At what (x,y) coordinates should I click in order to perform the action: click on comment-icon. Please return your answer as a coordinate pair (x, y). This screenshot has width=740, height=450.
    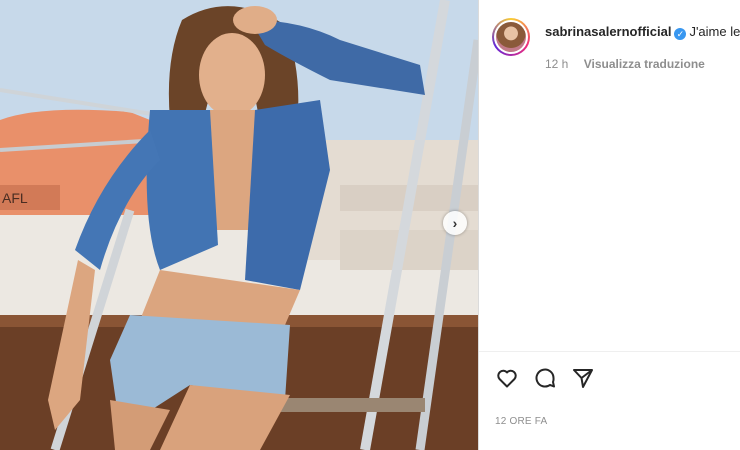
    Looking at the image, I should click on (545, 378).